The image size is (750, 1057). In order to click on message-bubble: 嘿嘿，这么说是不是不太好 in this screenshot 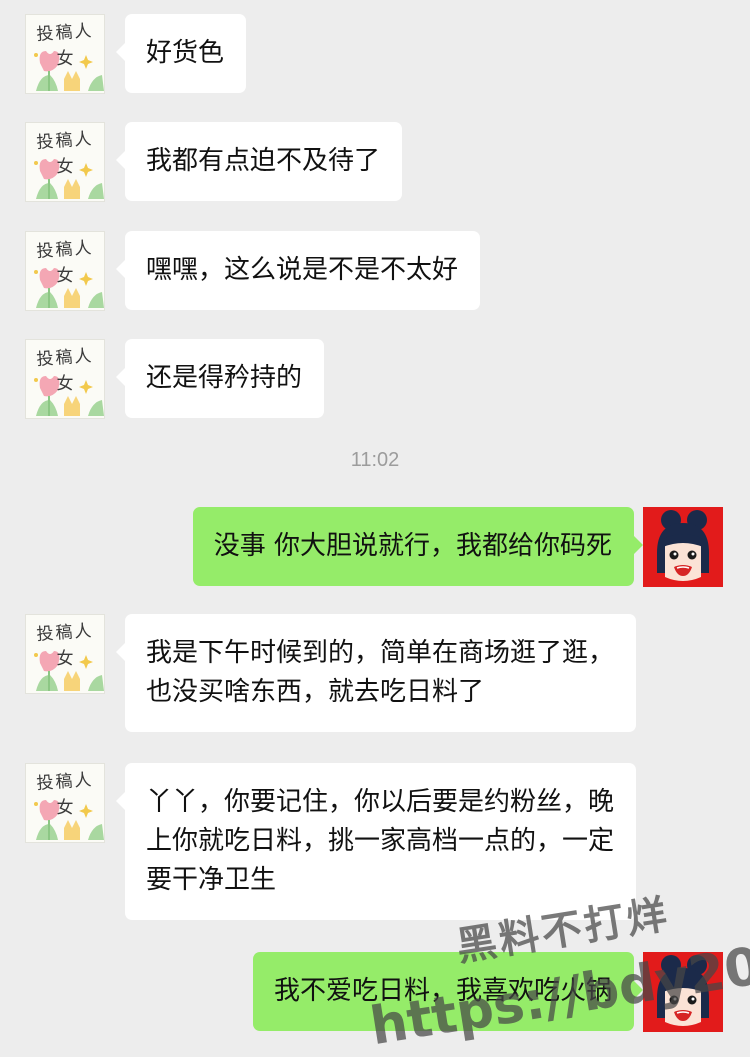, I will do `click(298, 270)`.